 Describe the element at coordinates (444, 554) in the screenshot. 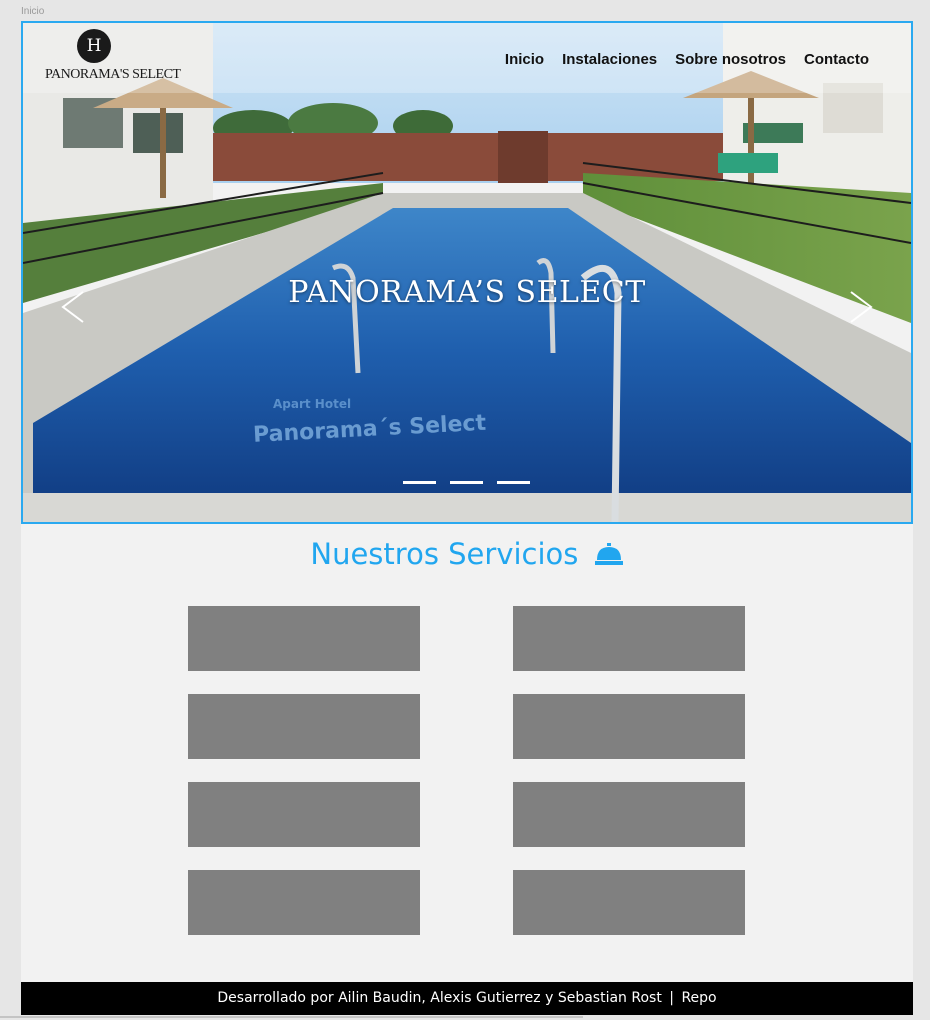

I see `services-heading-text: Nuestros Servicios` at that location.